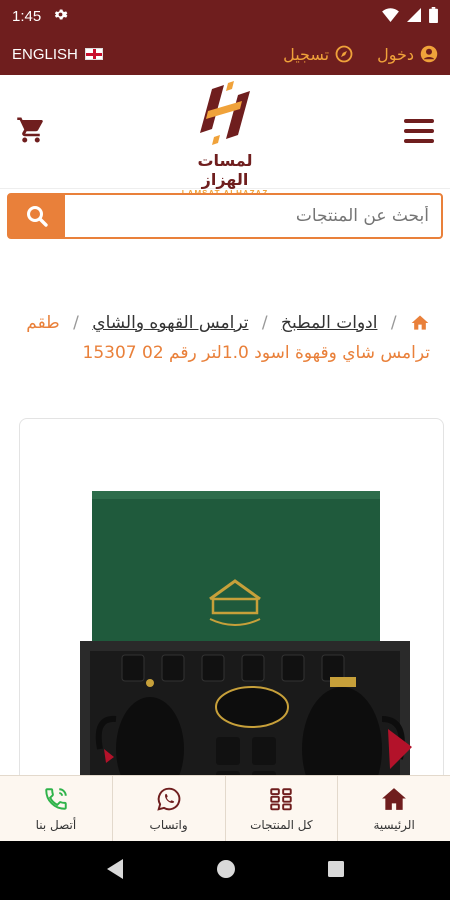 The image size is (450, 900). I want to click on system-navigation-bar, so click(225, 870).